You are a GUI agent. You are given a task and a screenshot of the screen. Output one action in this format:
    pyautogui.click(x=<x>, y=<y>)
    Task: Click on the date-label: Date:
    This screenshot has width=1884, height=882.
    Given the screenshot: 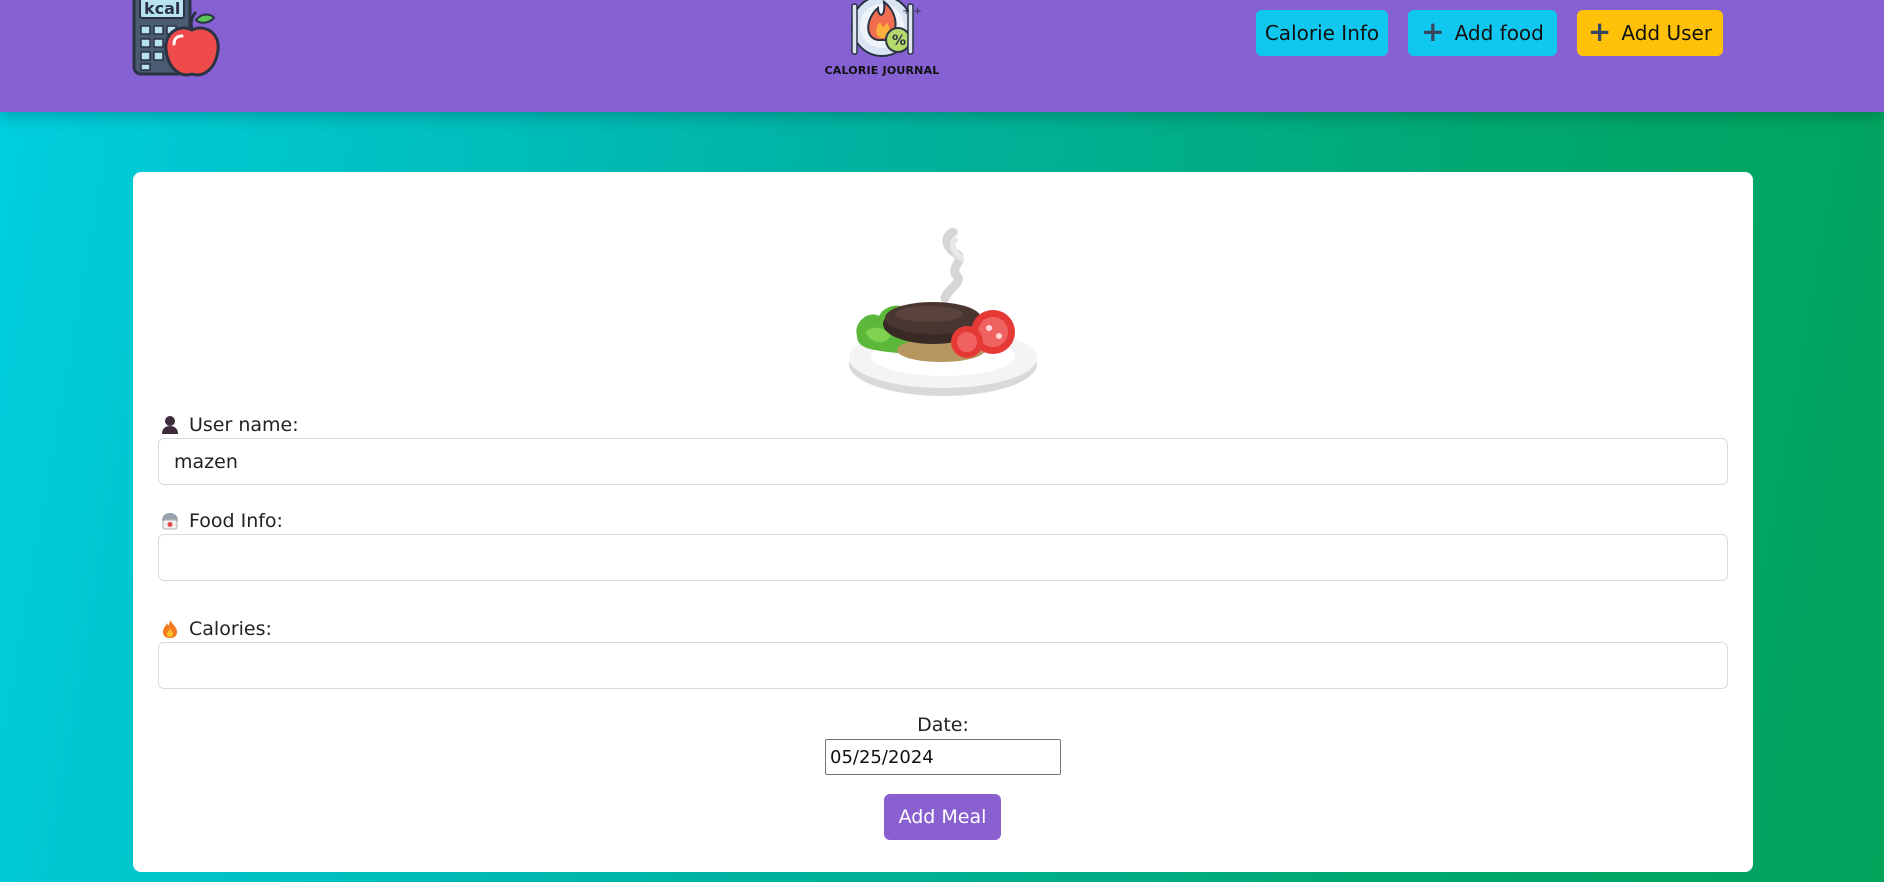 What is the action you would take?
    pyautogui.click(x=943, y=725)
    